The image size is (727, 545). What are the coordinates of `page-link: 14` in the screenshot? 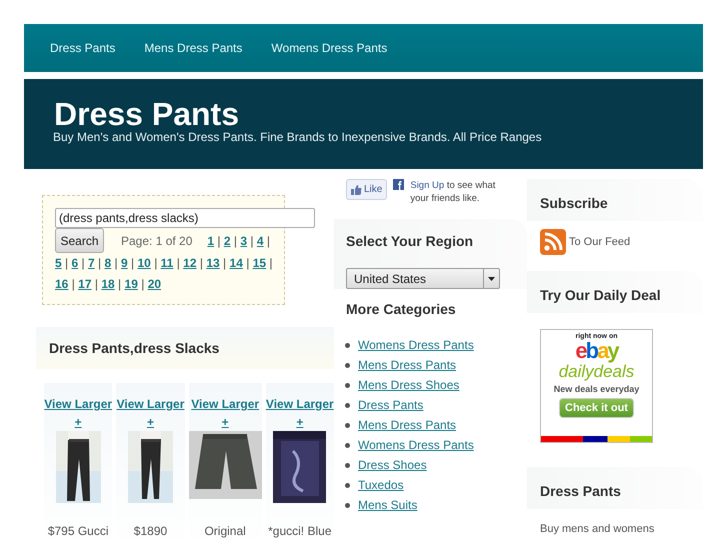 It's located at (236, 263).